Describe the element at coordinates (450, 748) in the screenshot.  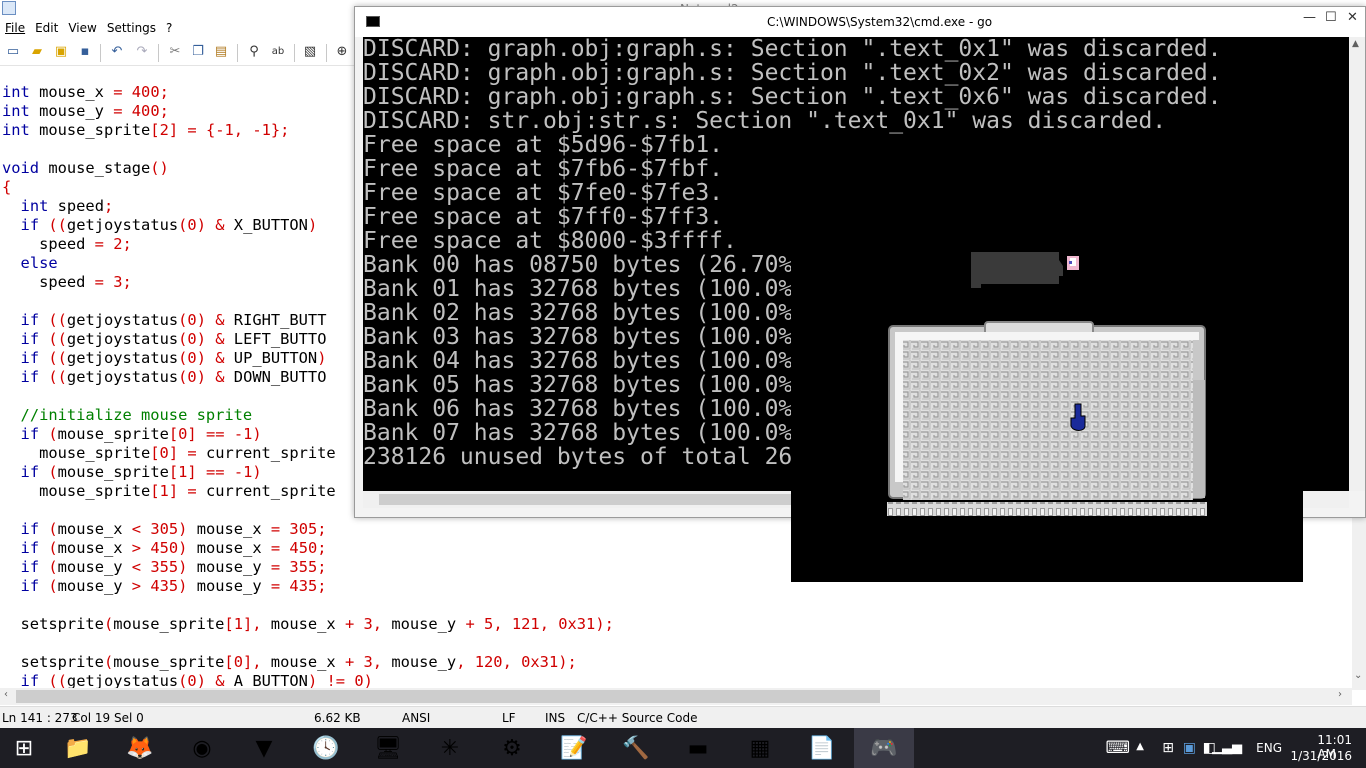
I see `network-icon: ✳` at that location.